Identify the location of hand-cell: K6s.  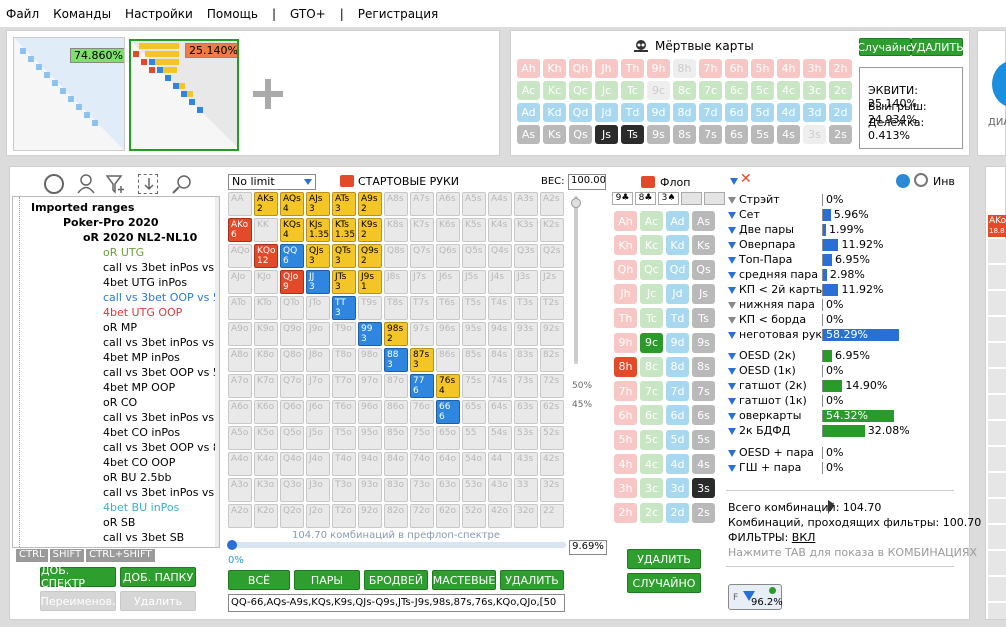
(448, 230).